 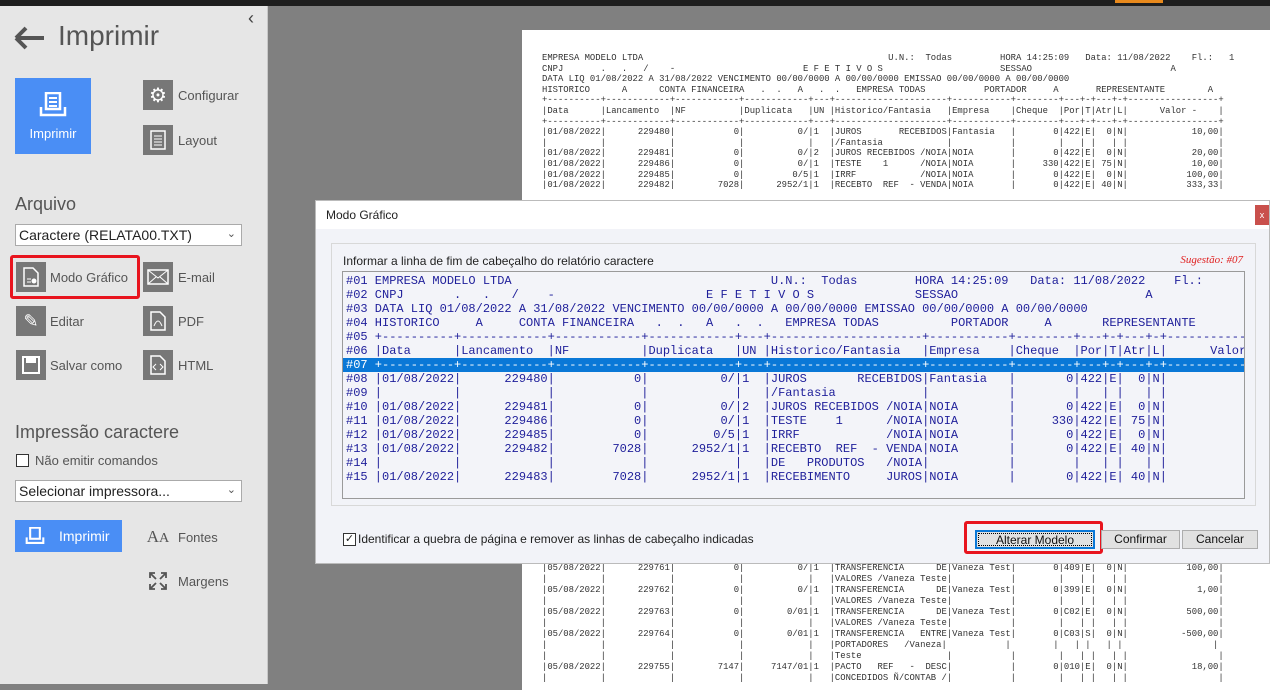 I want to click on confirmar-button: Confirmar, so click(x=1140, y=539).